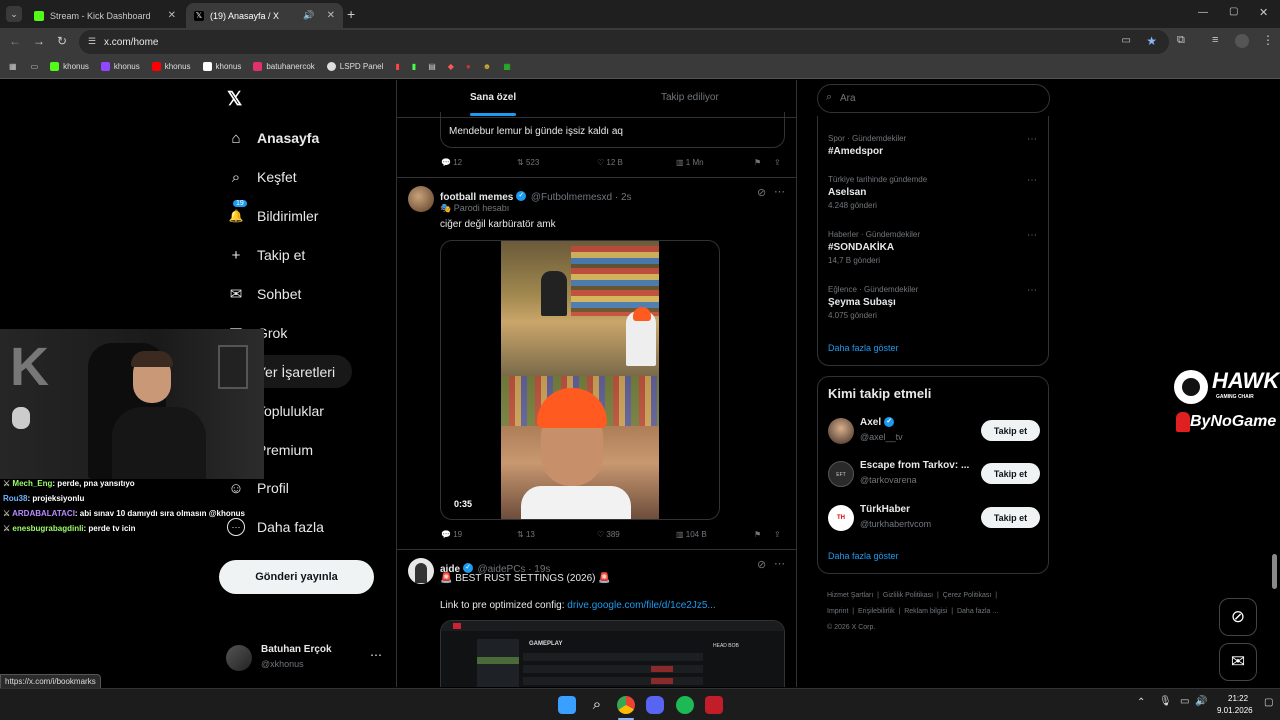 The height and width of the screenshot is (720, 1280). I want to click on search-box: ⌕ Ara, so click(933, 98).